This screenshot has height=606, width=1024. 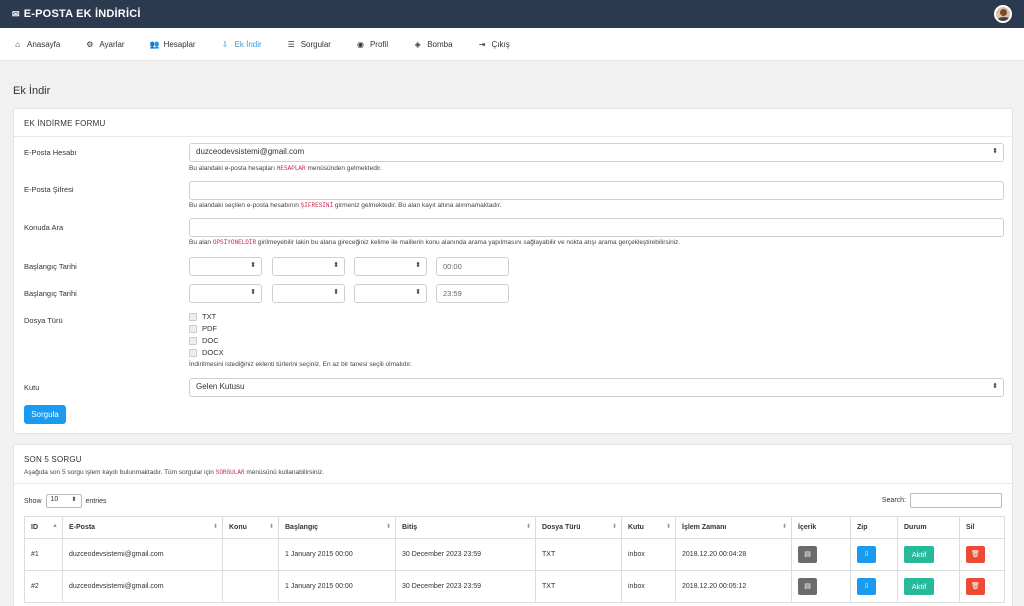 What do you see at coordinates (596, 387) in the screenshot?
I see `mailbox-select: Gelen Kutusu ⬍` at bounding box center [596, 387].